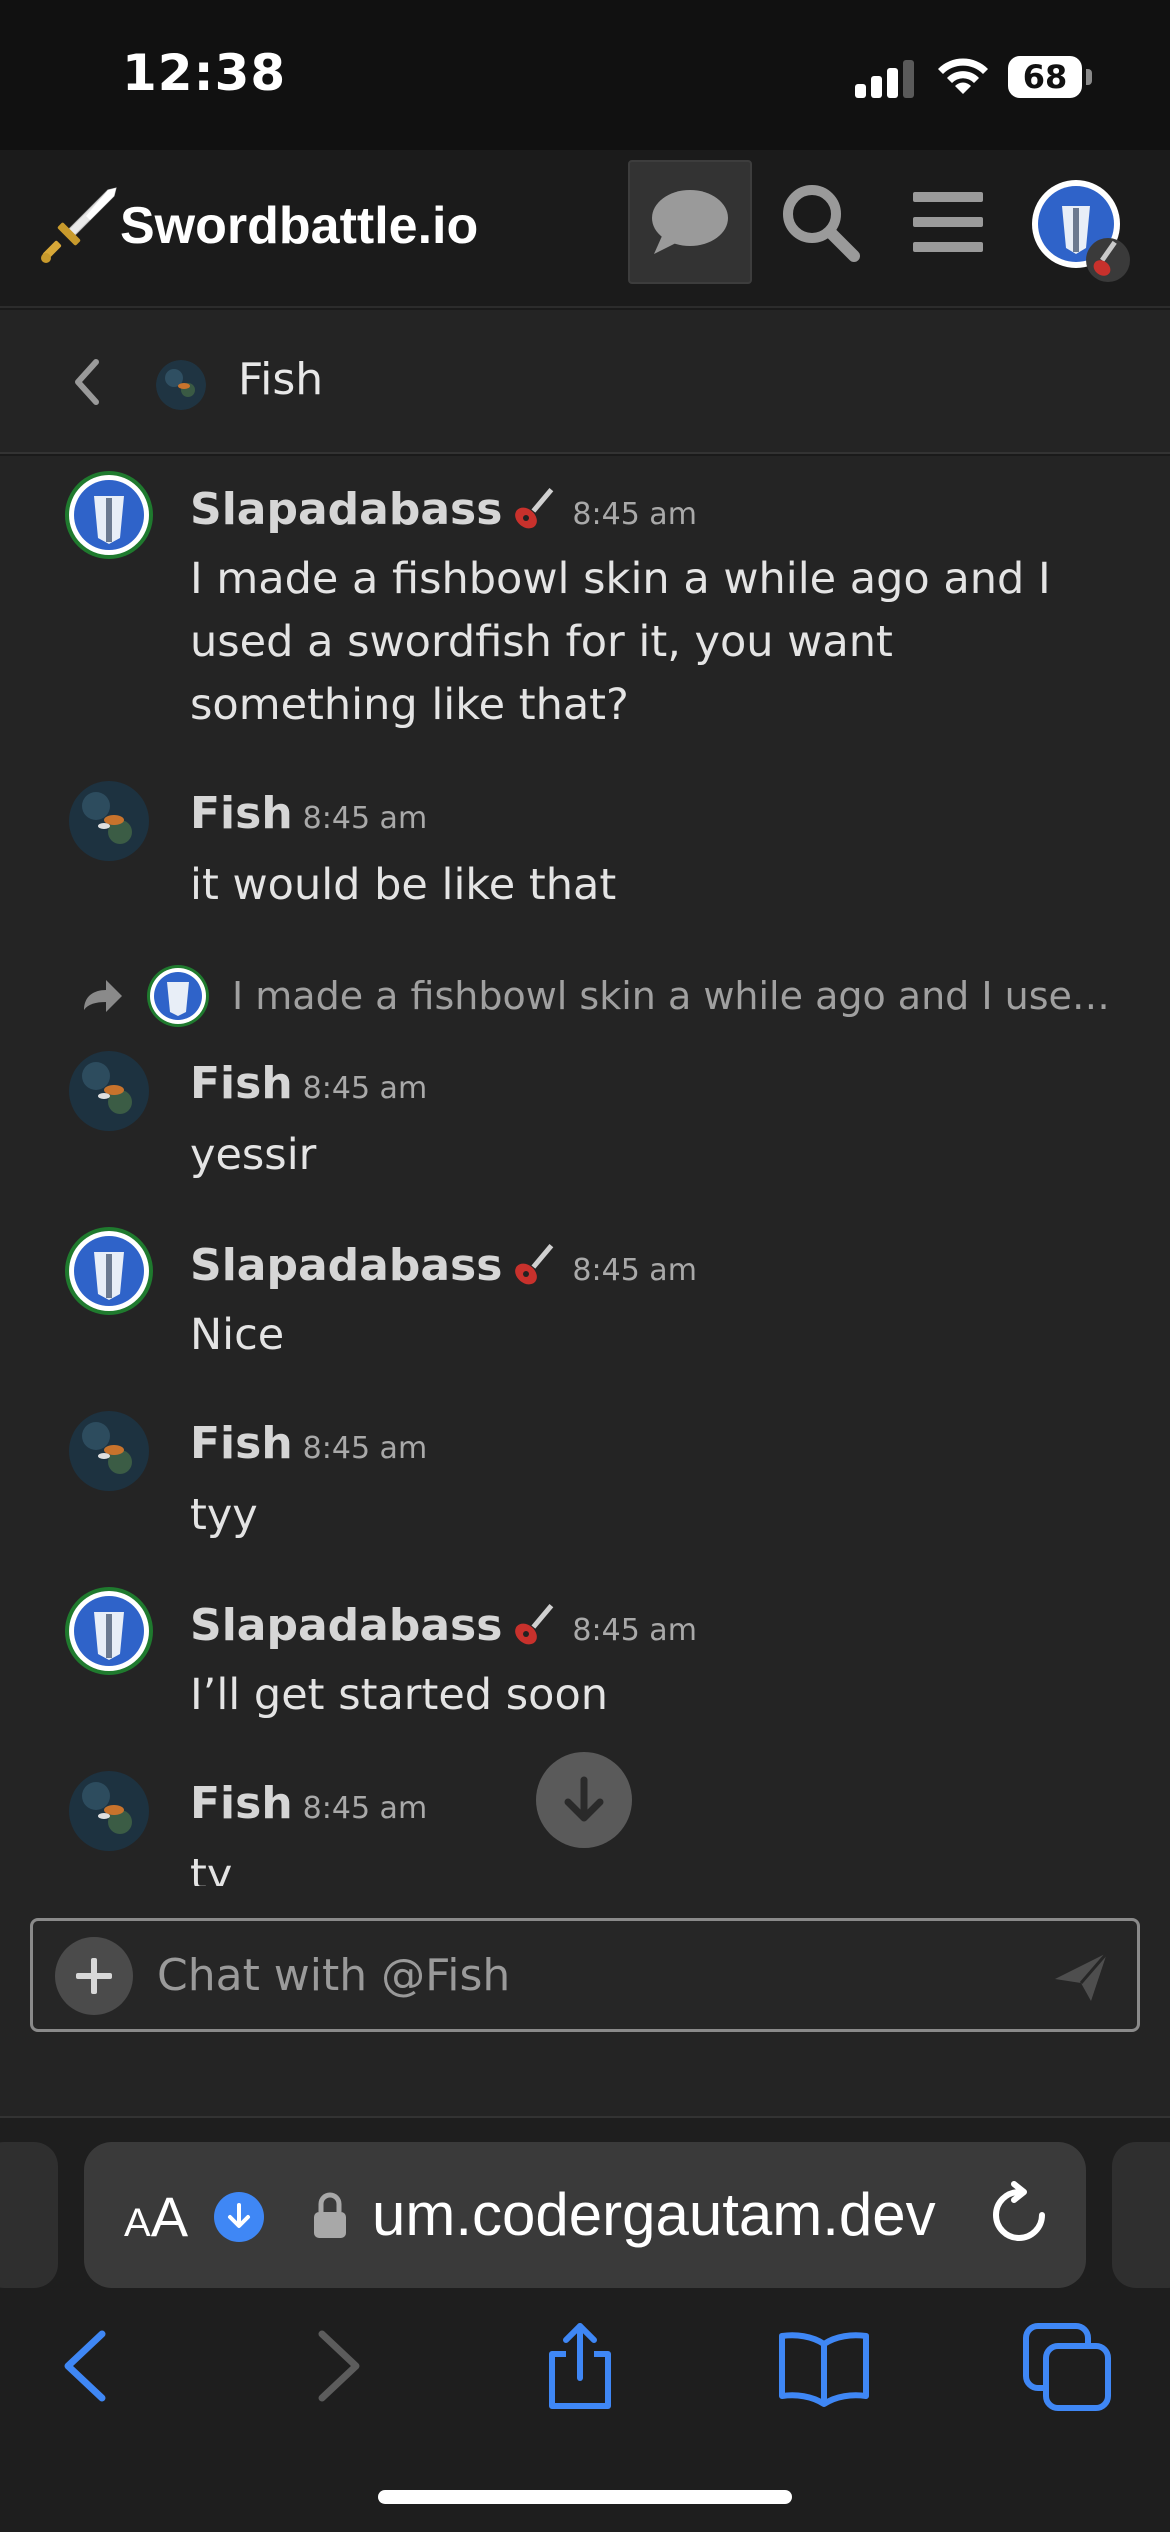  Describe the element at coordinates (137, 2223) in the screenshot. I see `aa-small-label: A` at that location.